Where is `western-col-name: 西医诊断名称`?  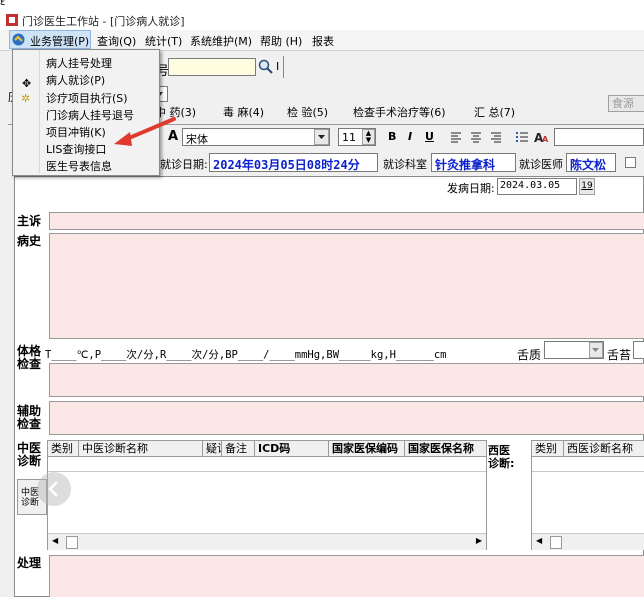
western-col-name: 西医诊断名称 is located at coordinates (604, 449).